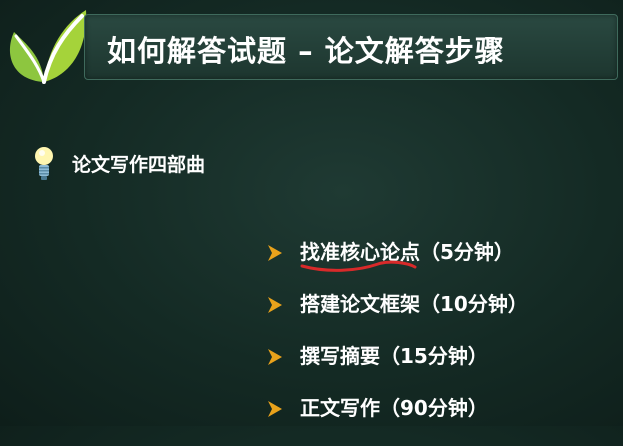 The height and width of the screenshot is (446, 623). Describe the element at coordinates (48, 47) in the screenshot. I see `leaf-logo-icon` at that location.